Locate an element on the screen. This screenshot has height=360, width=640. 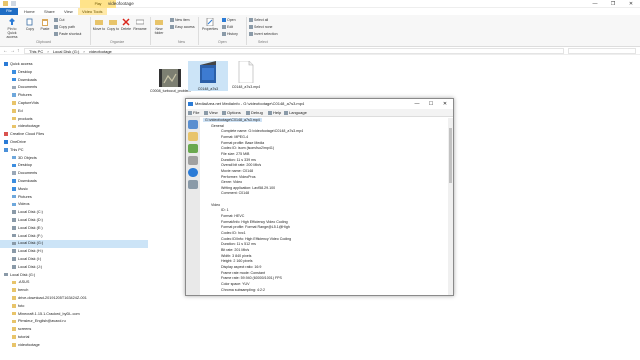
easy-access-button: Easy access is located at coordinates (182, 27).